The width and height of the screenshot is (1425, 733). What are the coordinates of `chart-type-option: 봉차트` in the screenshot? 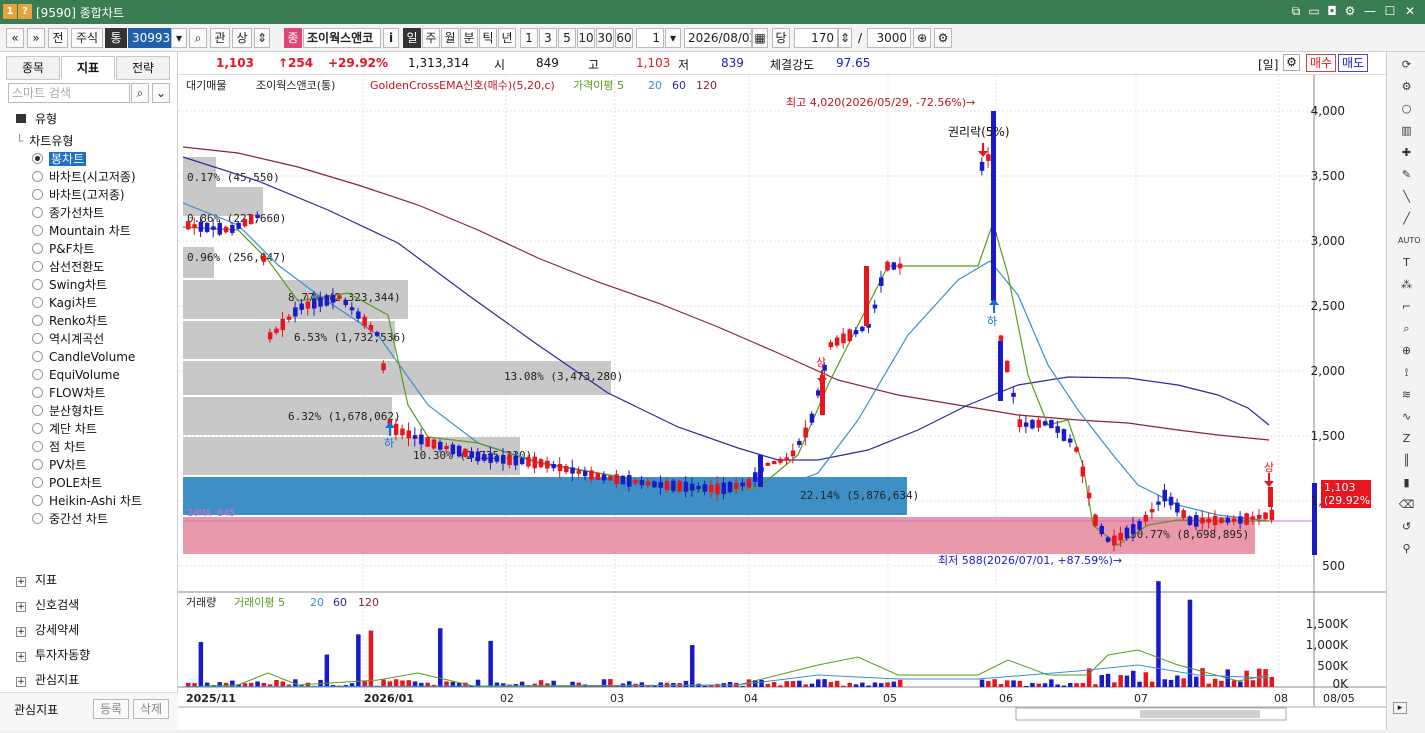 It's located at (59, 159).